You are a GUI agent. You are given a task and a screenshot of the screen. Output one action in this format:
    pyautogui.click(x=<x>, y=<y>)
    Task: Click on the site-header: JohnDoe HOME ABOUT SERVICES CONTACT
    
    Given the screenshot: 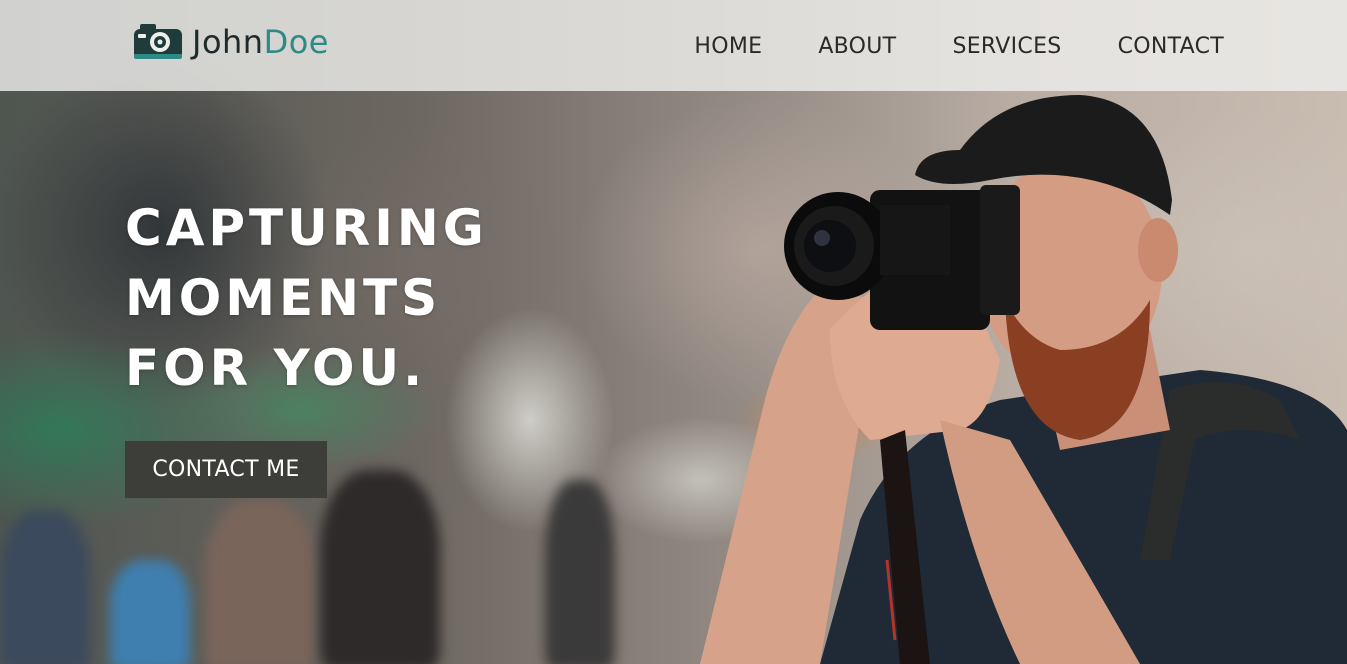 What is the action you would take?
    pyautogui.click(x=673, y=45)
    